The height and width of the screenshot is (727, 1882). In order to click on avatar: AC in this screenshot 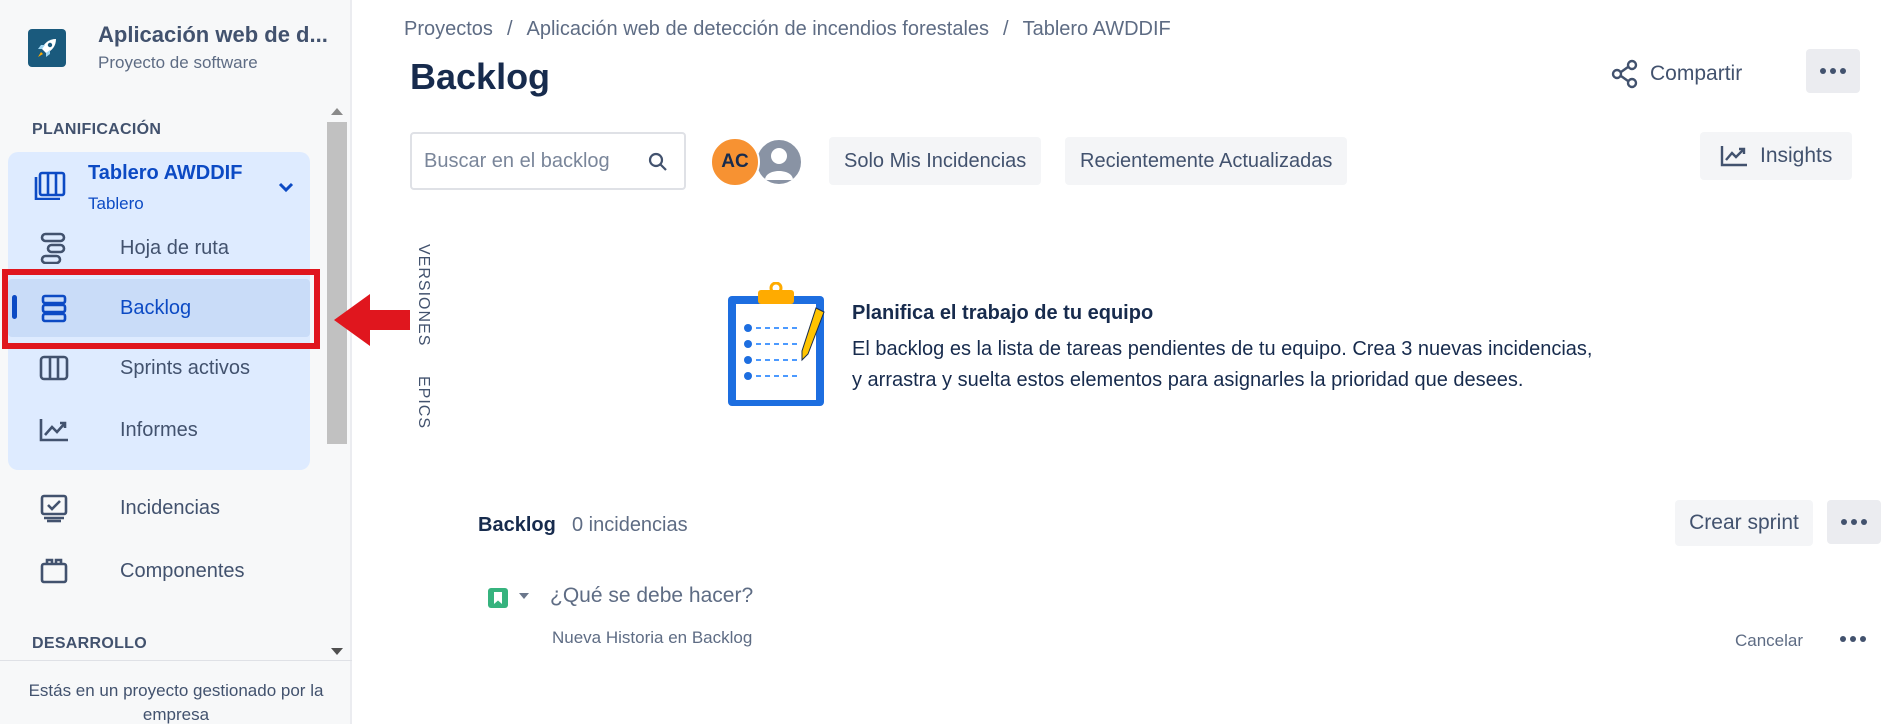, I will do `click(735, 162)`.